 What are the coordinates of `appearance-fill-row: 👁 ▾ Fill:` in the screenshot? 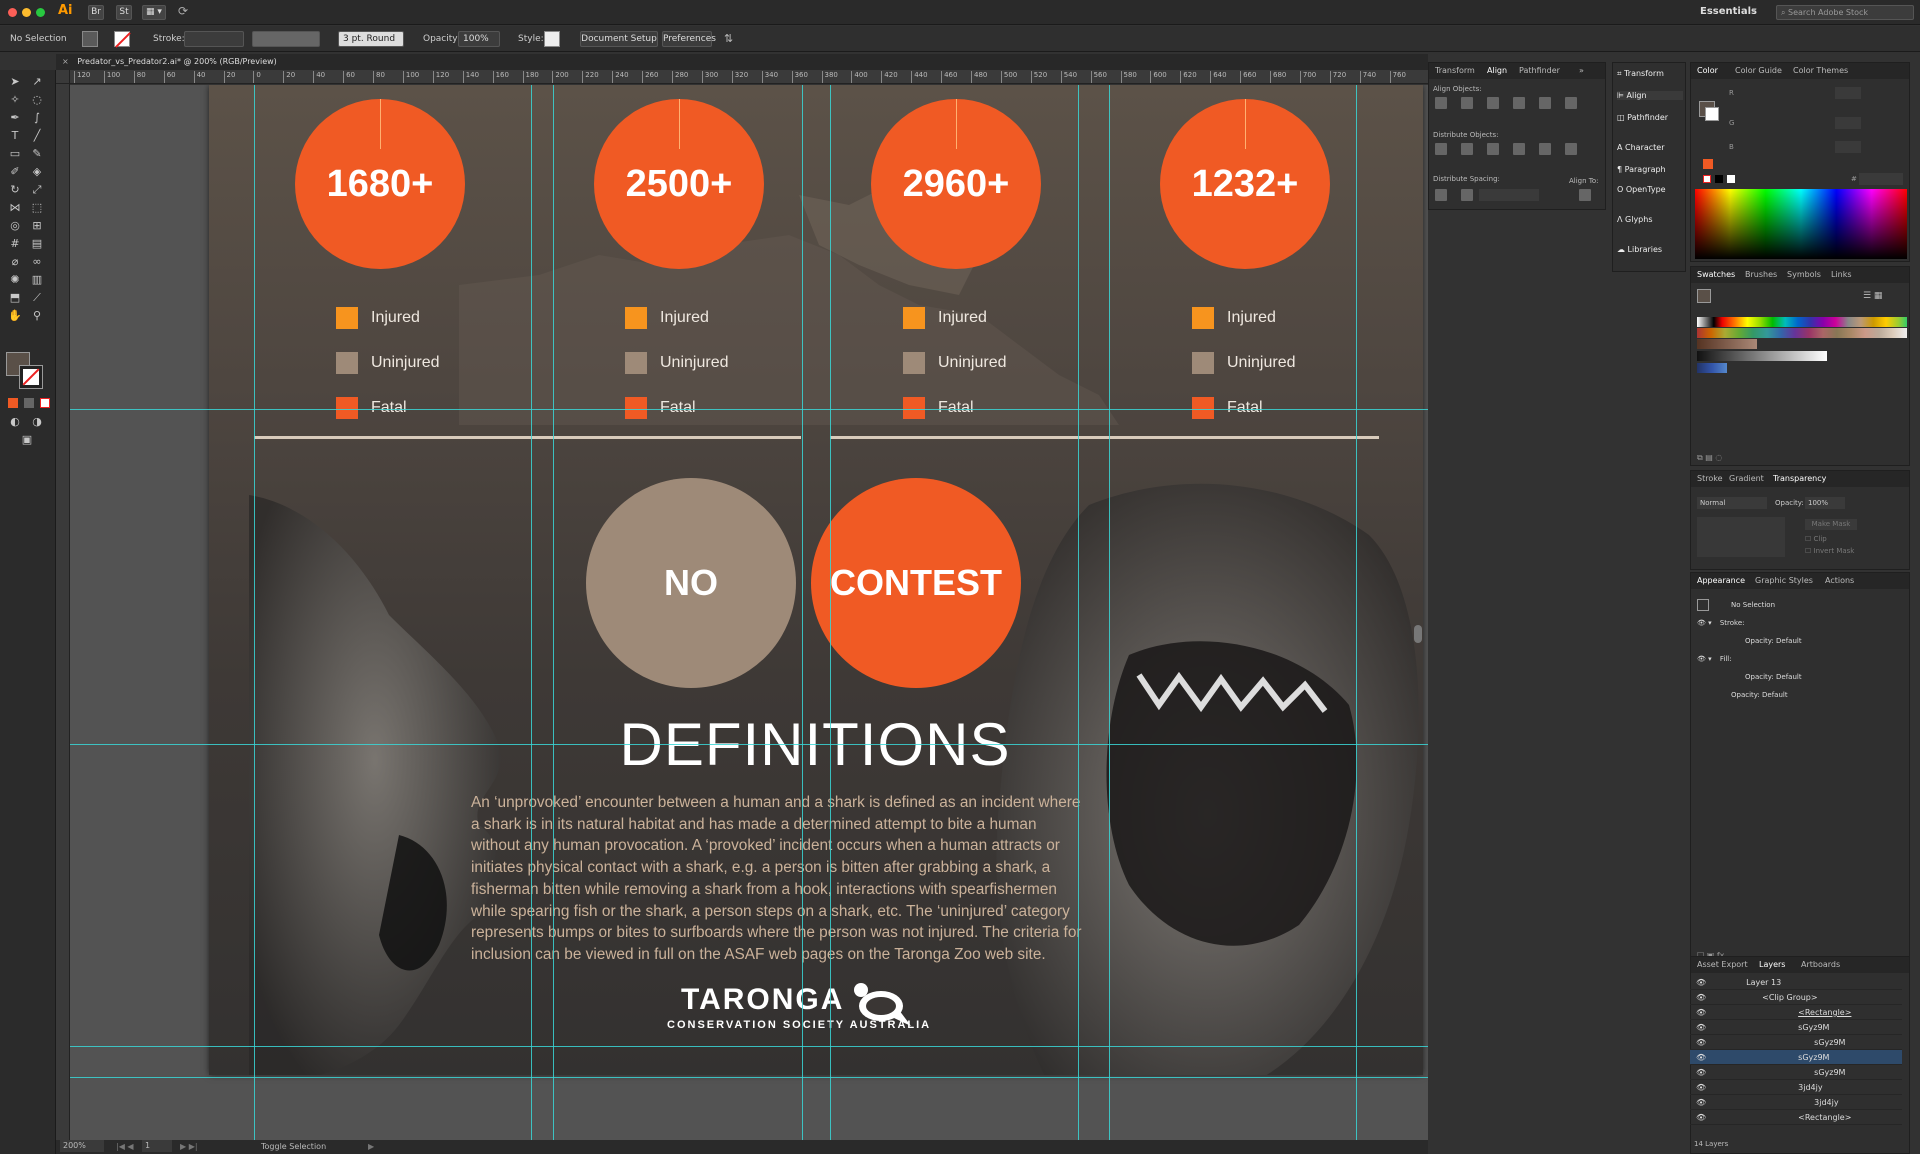 It's located at (1797, 659).